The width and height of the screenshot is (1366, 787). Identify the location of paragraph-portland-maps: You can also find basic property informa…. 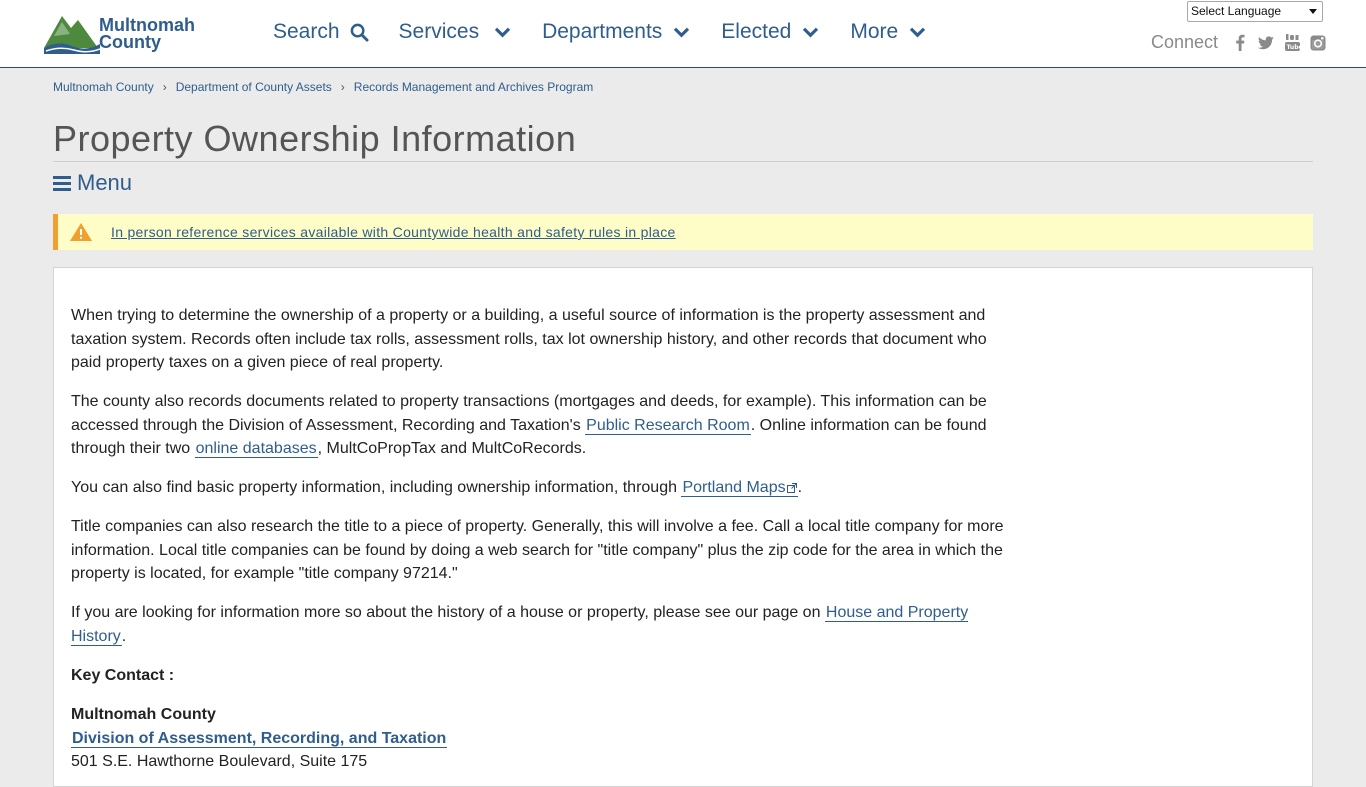
(541, 488).